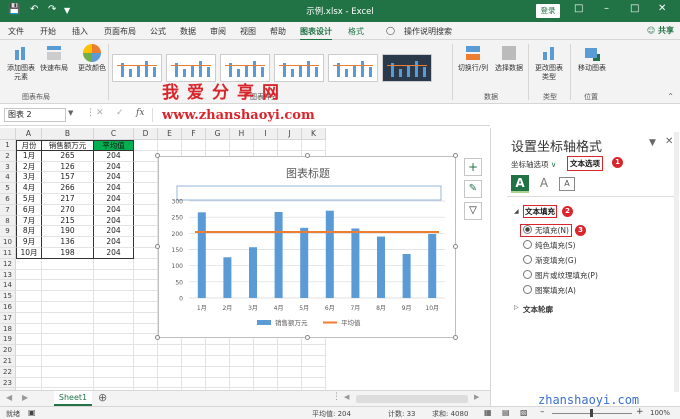 The image size is (680, 419). Describe the element at coordinates (29, 221) in the screenshot. I see `table-data-cell: 7月` at that location.